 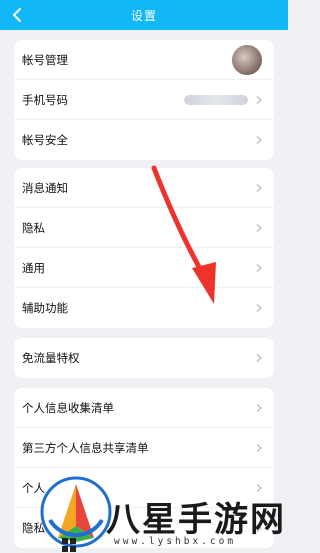 I want to click on watermark-title: 八星手游网, so click(x=196, y=520).